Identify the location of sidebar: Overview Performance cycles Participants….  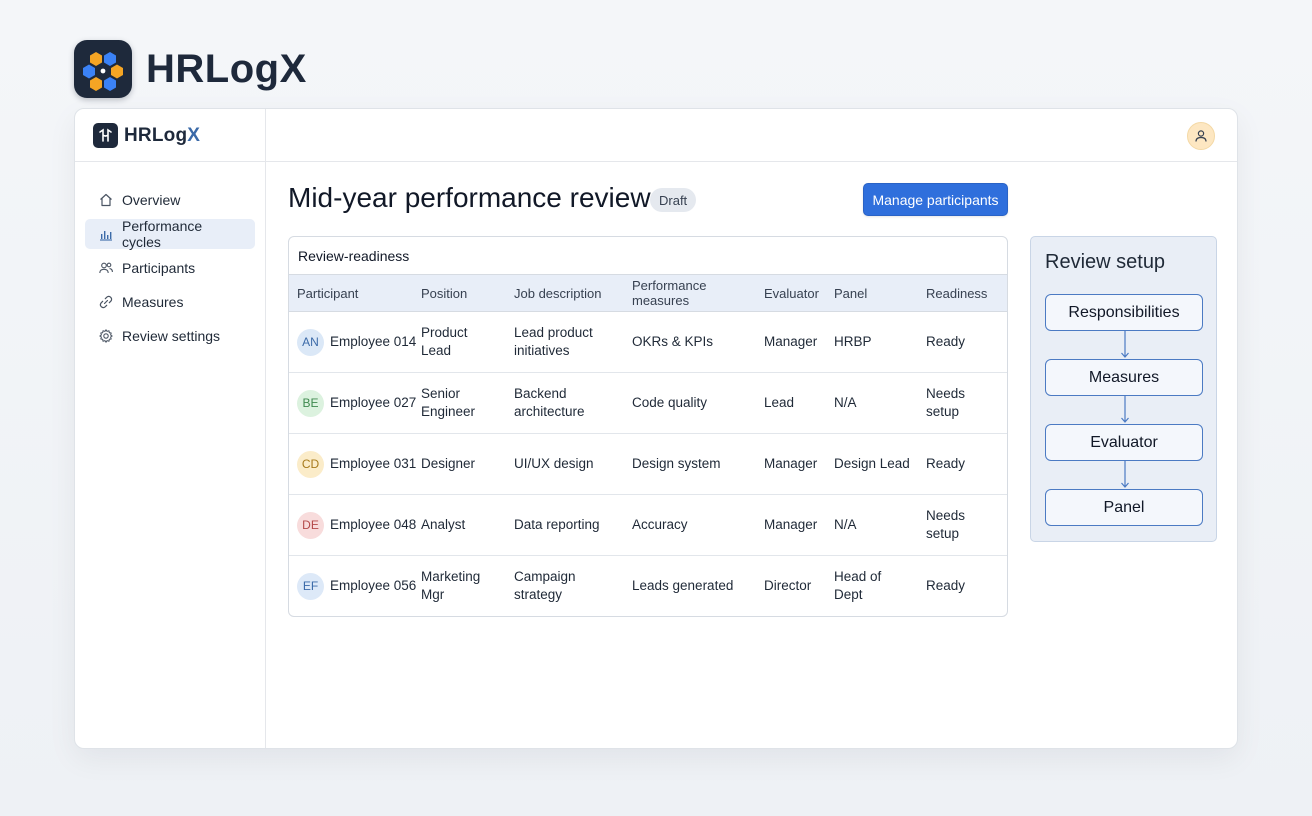
(170, 428).